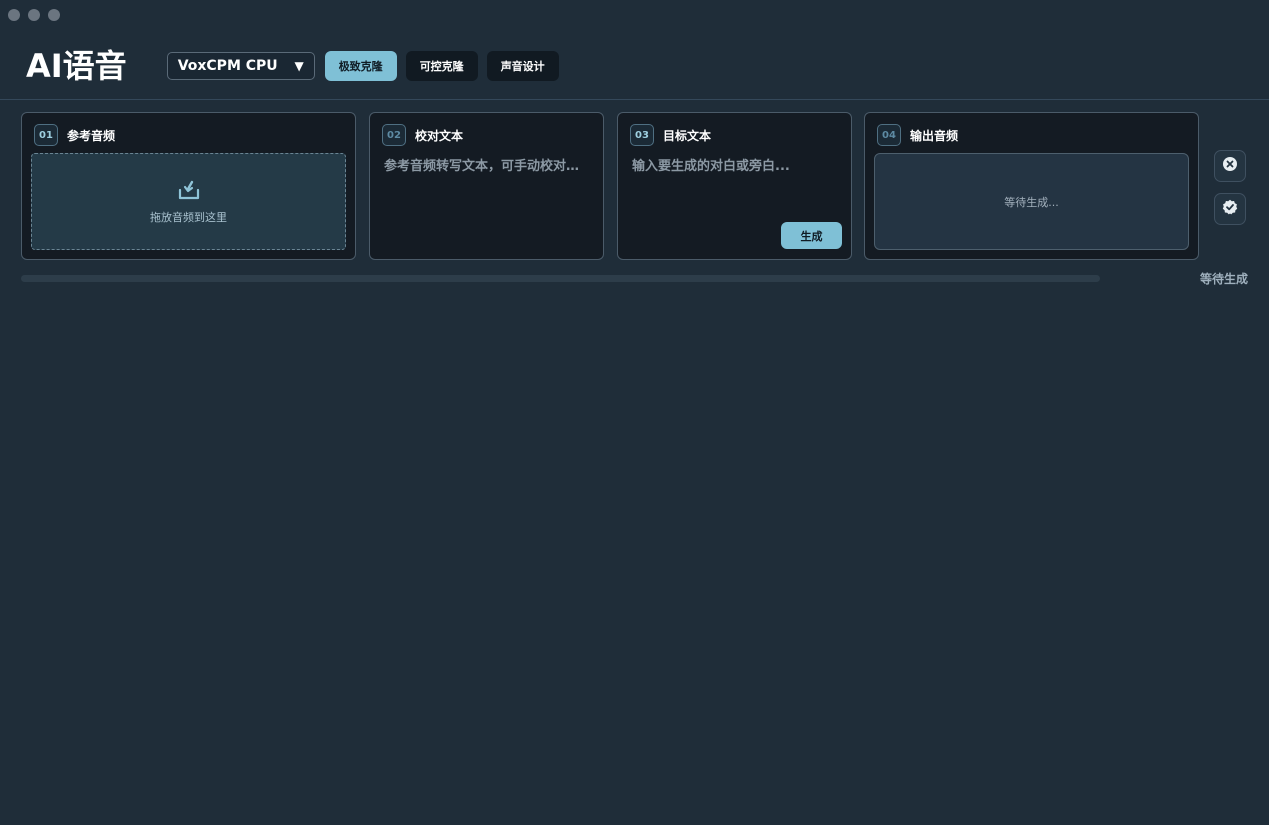 This screenshot has width=1269, height=825. I want to click on panel-header: 03 目标文本, so click(670, 135).